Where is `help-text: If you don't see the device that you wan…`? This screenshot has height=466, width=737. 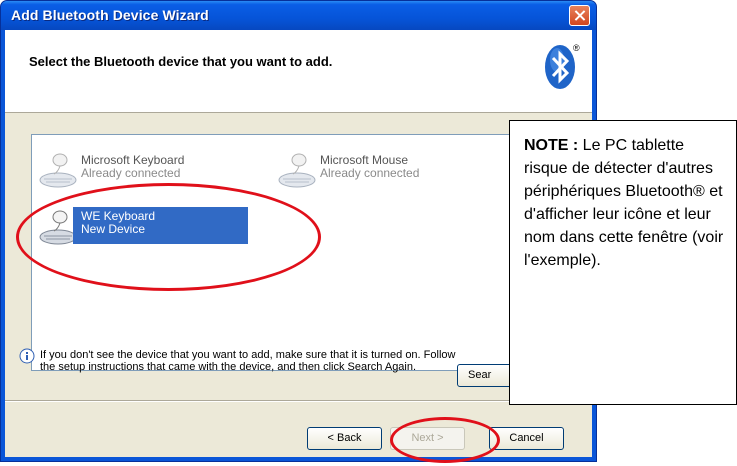
help-text: If you don't see the device that you wan… is located at coordinates (248, 361).